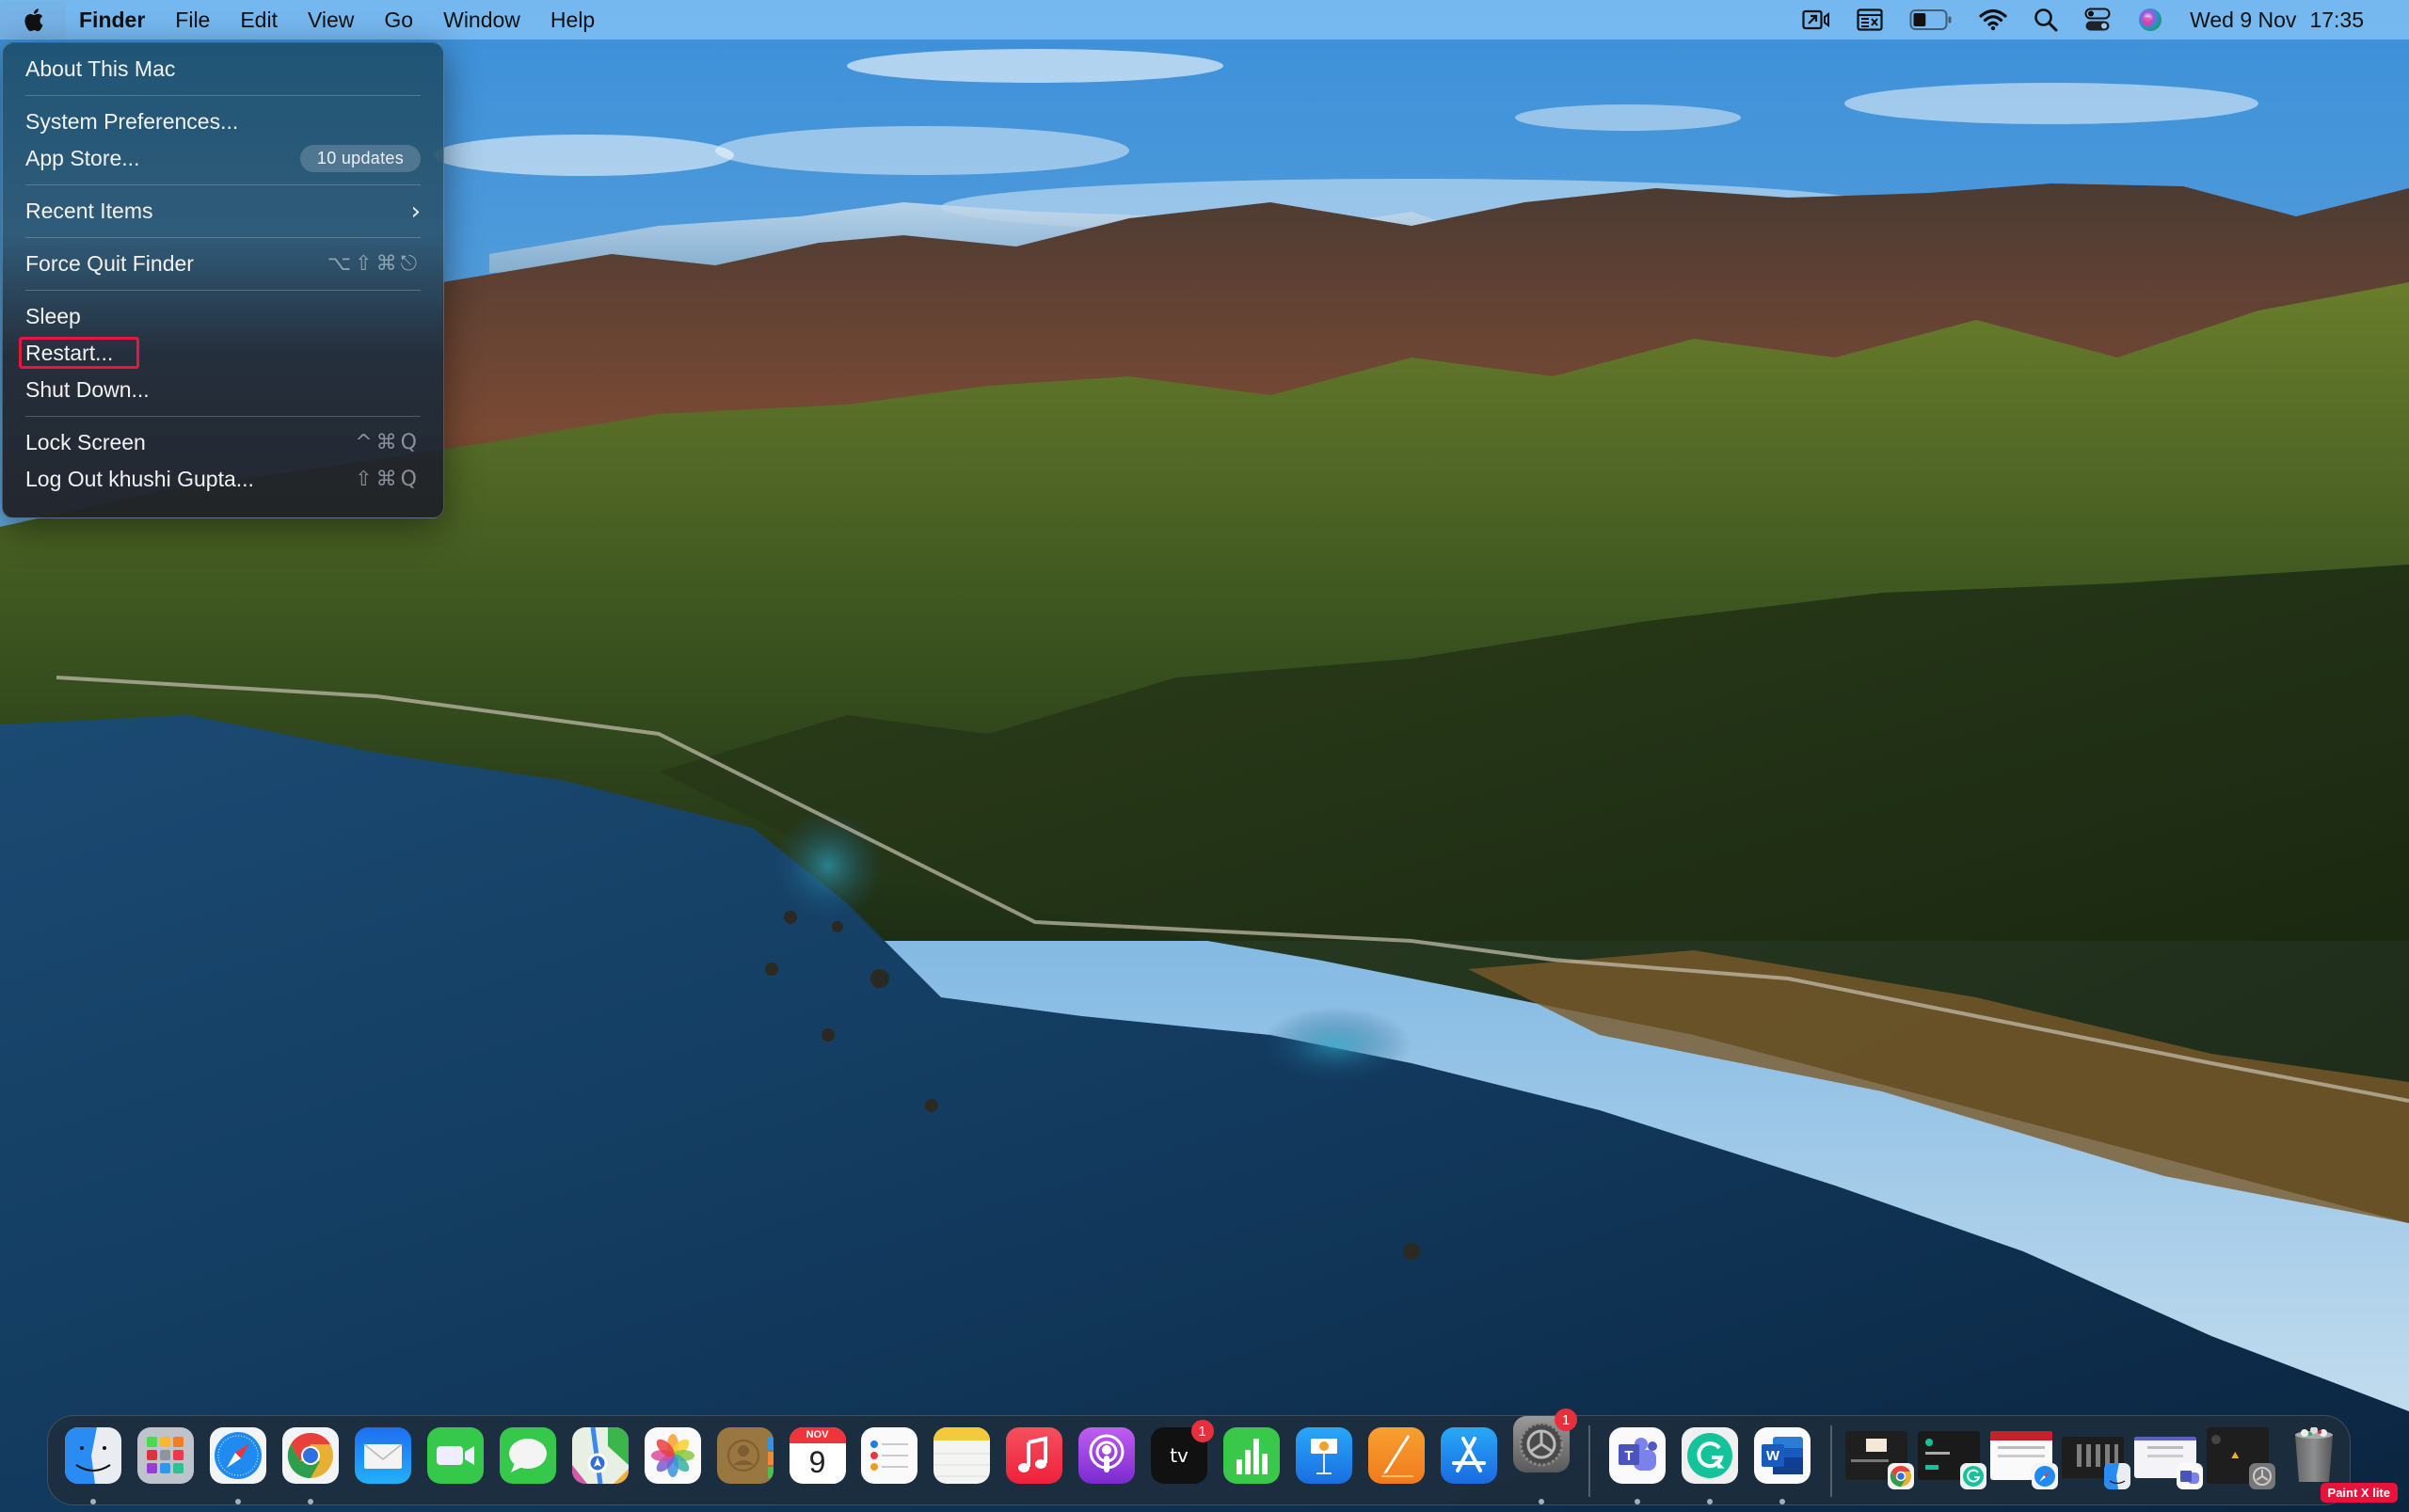 The height and width of the screenshot is (1512, 2409). What do you see at coordinates (1252, 1461) in the screenshot?
I see `dock-numbers` at bounding box center [1252, 1461].